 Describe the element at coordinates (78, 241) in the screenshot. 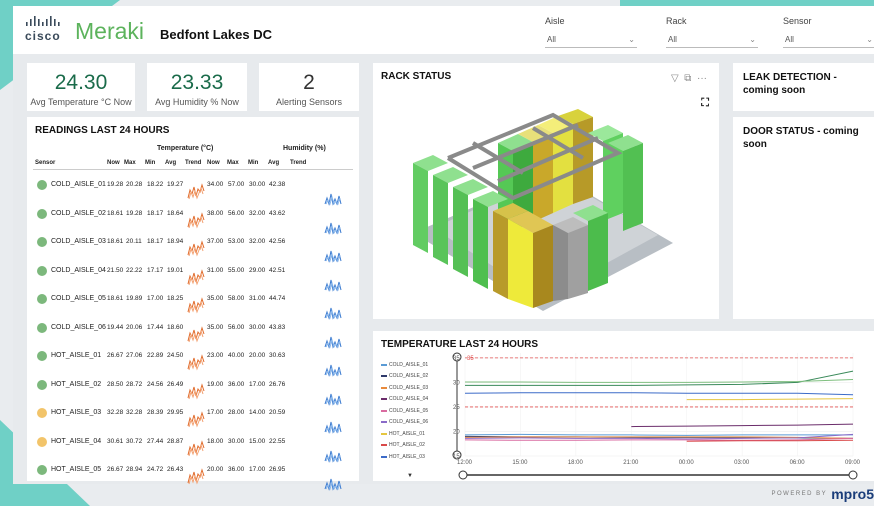

I see `sensor-name: COLD_AISLE_03` at that location.